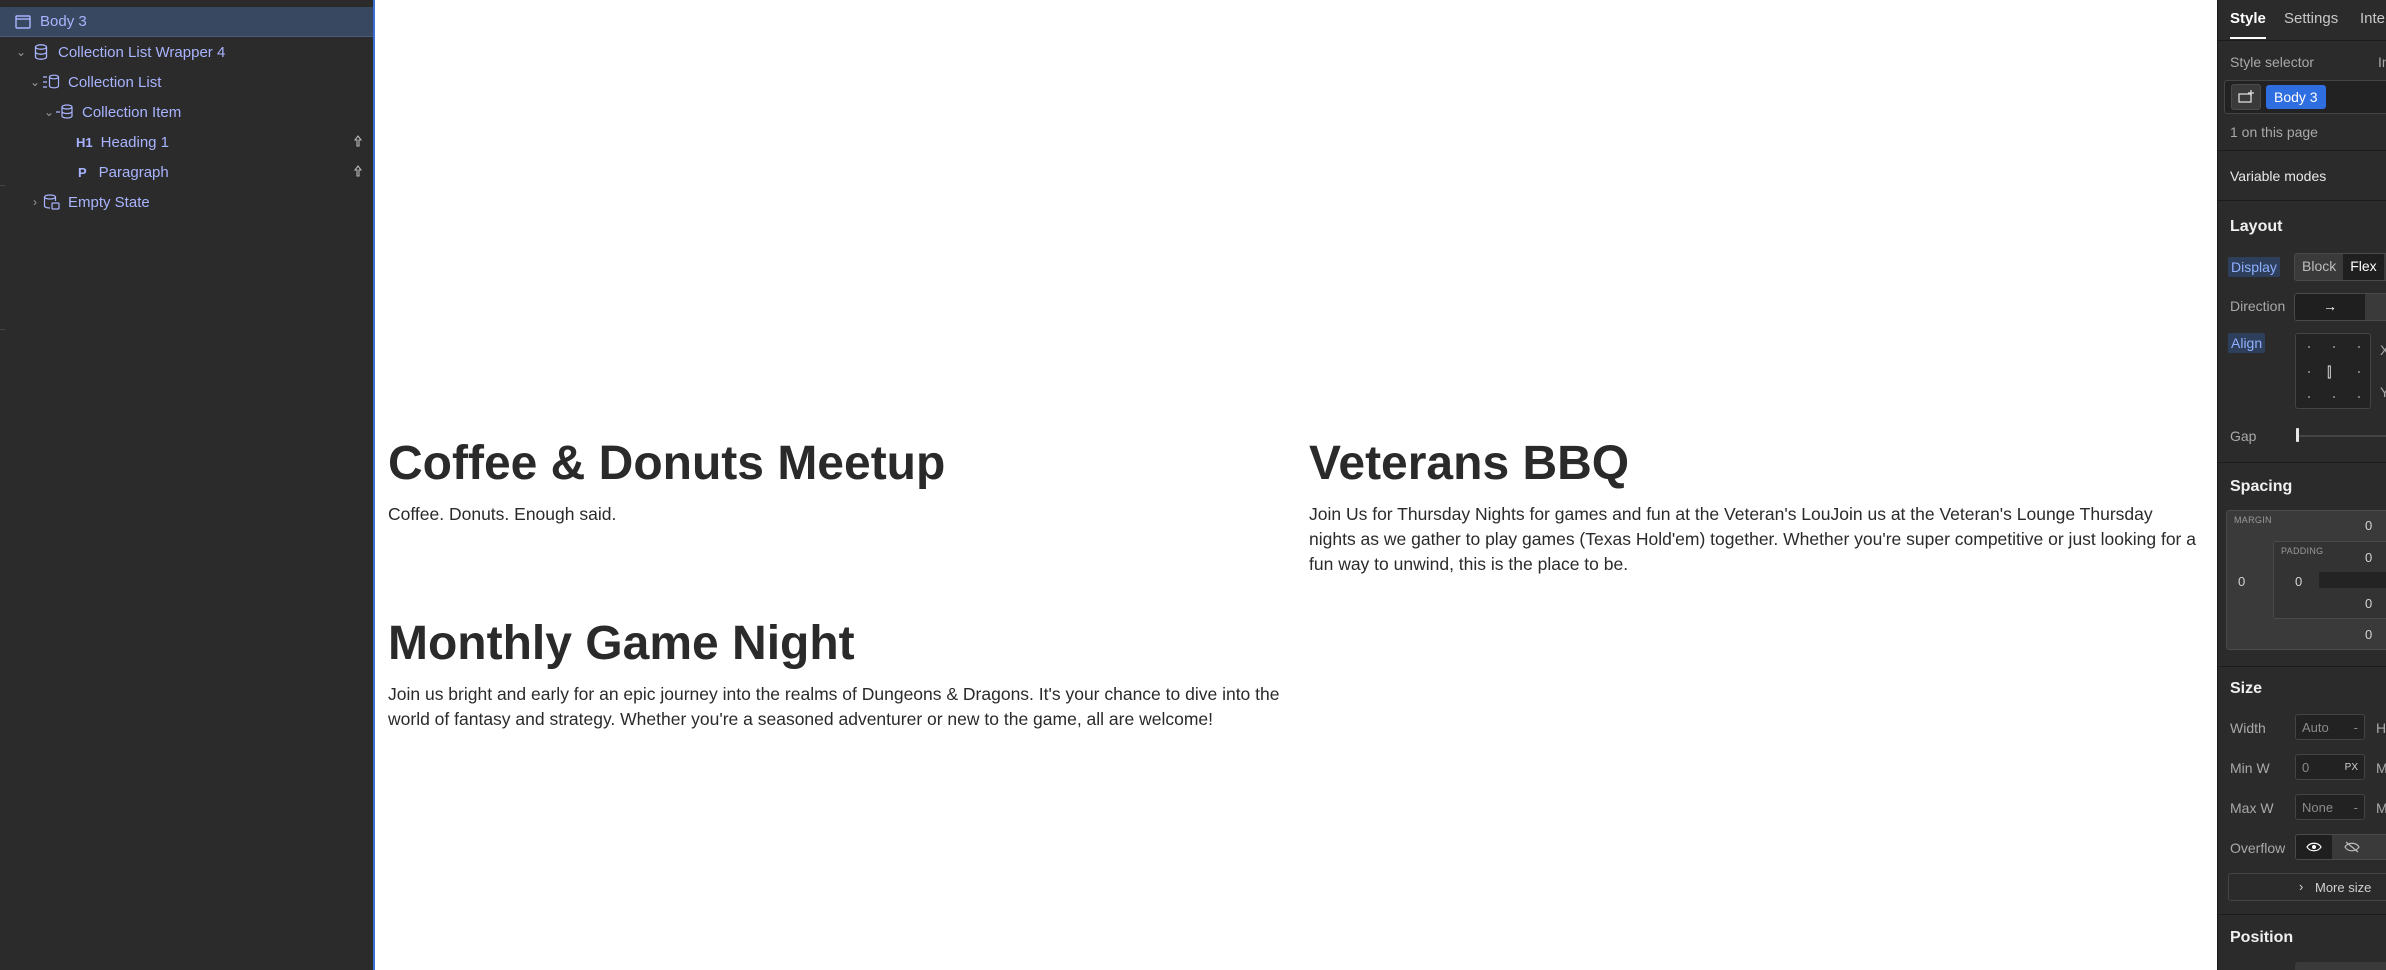  What do you see at coordinates (82, 172) in the screenshot?
I see `paragraph-tag-icon: P` at bounding box center [82, 172].